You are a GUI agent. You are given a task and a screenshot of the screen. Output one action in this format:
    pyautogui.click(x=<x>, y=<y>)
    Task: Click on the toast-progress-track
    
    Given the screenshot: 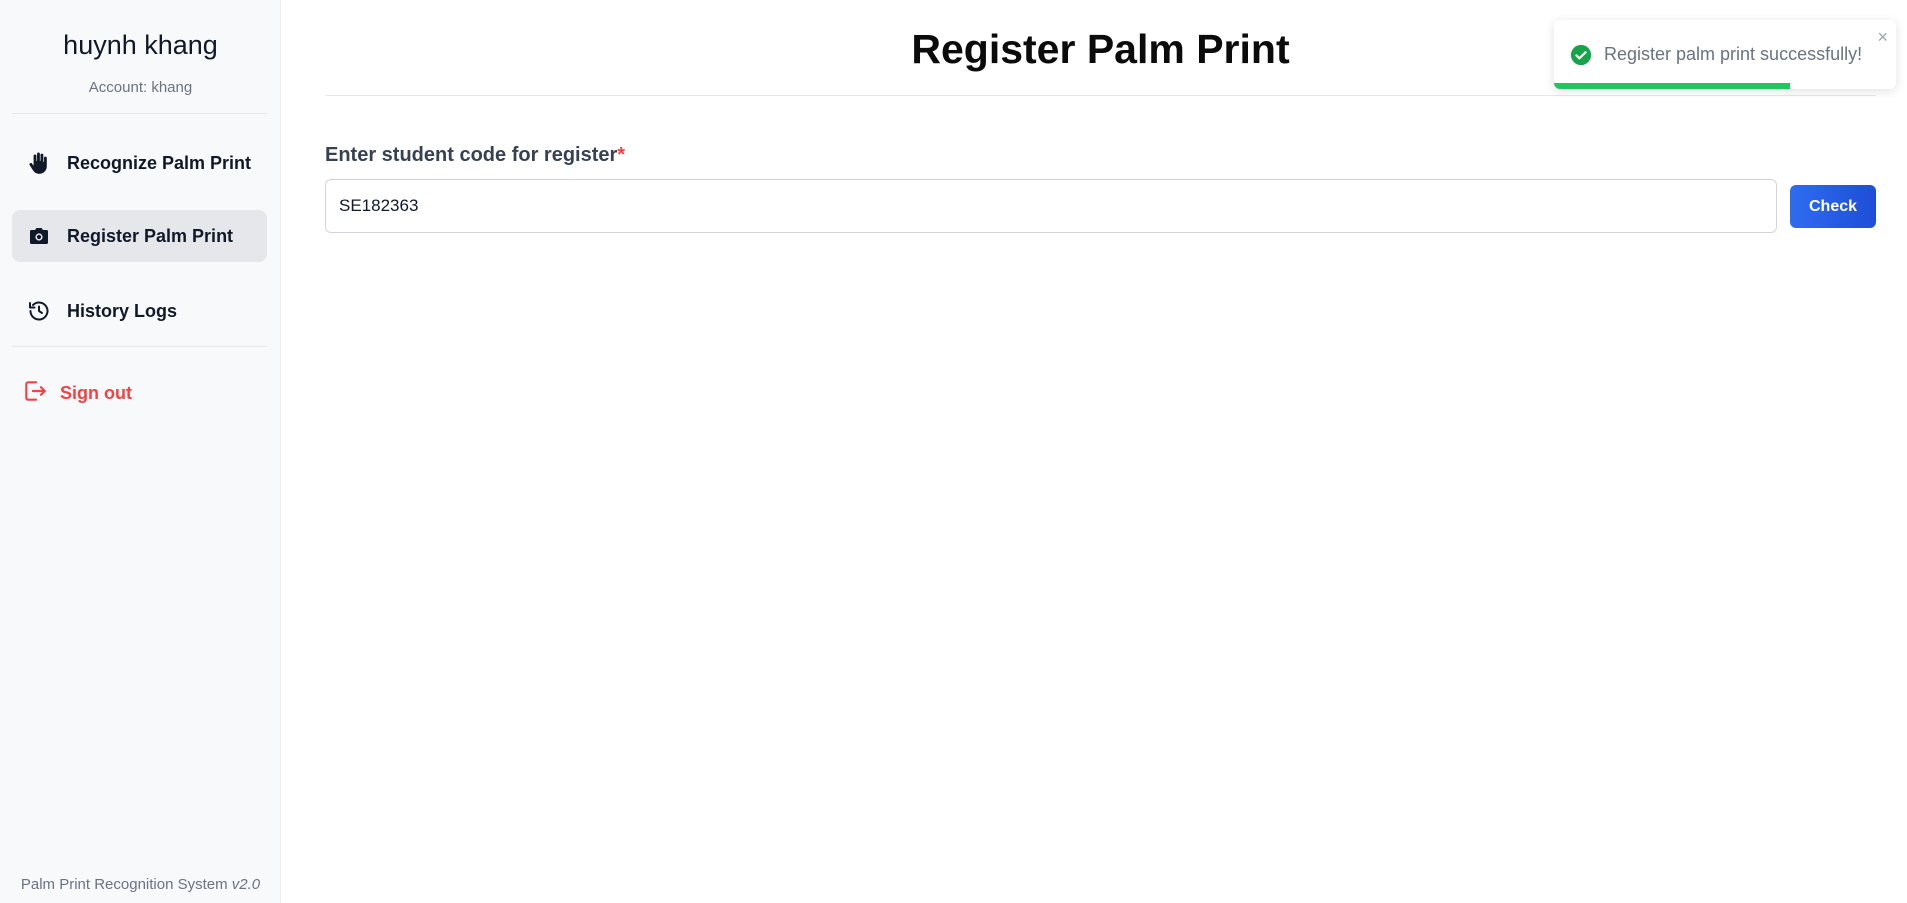 What is the action you would take?
    pyautogui.click(x=1725, y=86)
    